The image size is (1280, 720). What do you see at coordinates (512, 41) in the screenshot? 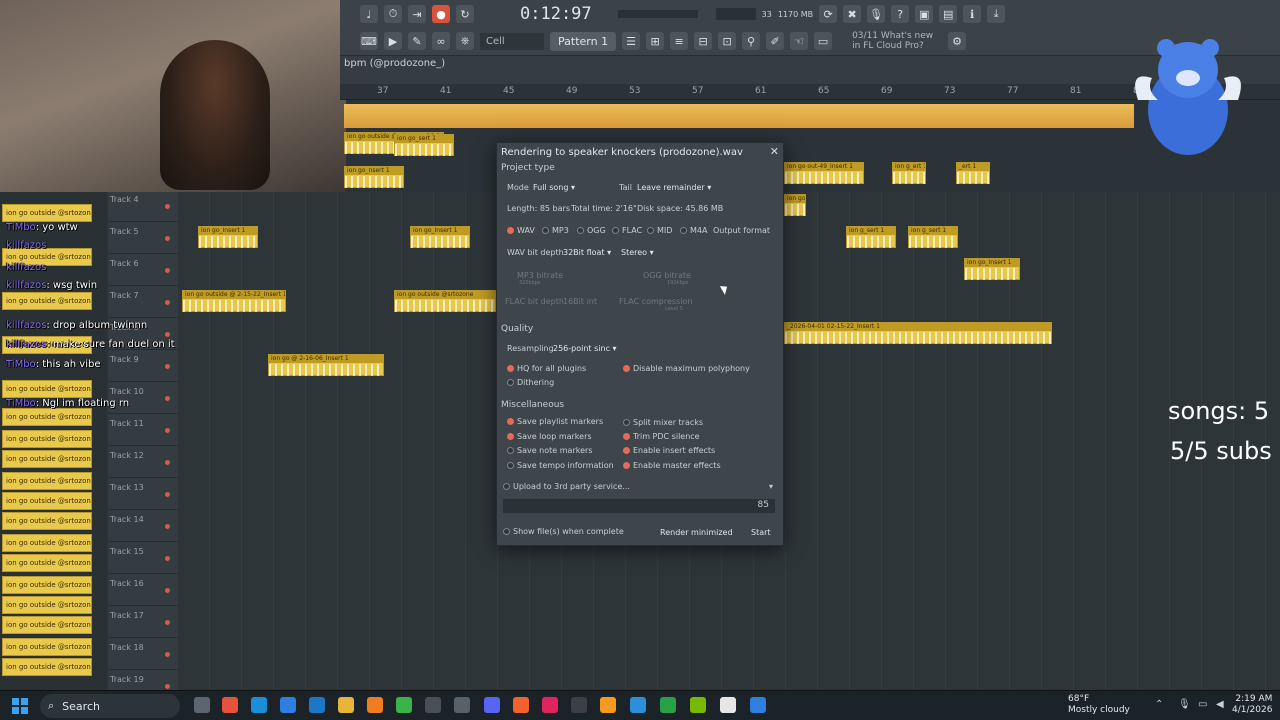
I see `snap-selector: Cell` at bounding box center [512, 41].